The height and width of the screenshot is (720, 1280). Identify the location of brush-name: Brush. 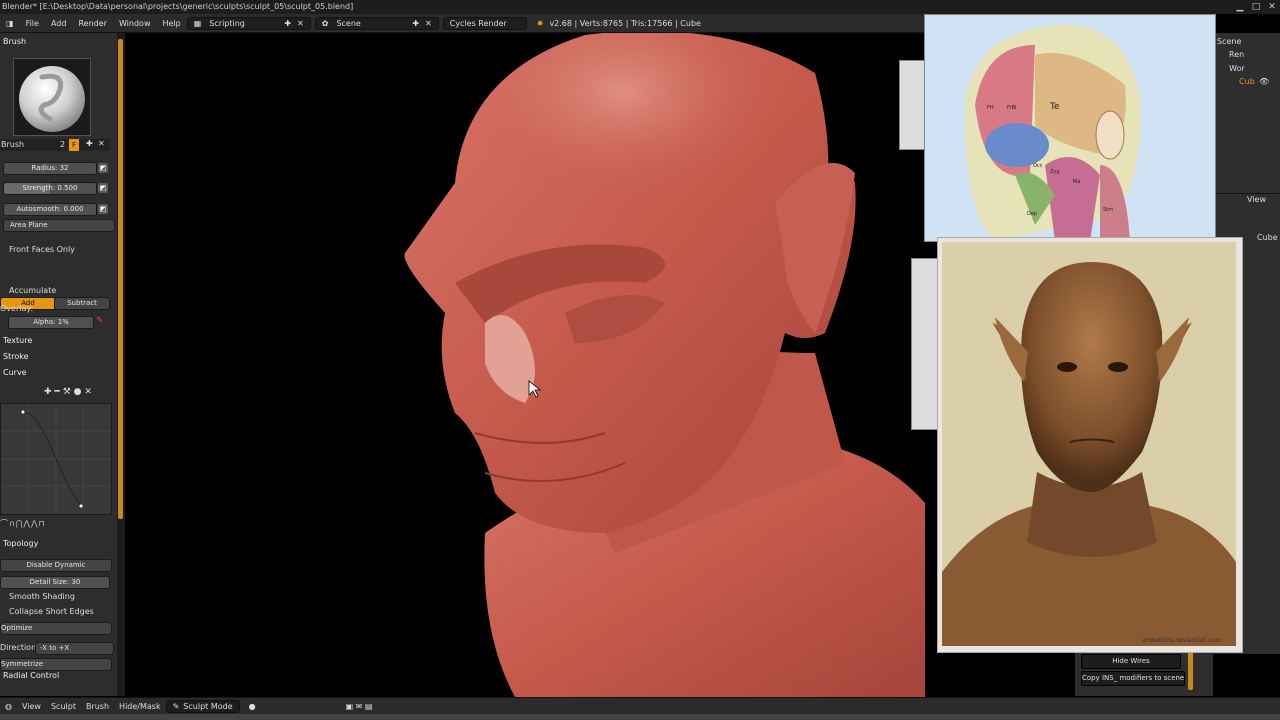
(13, 144).